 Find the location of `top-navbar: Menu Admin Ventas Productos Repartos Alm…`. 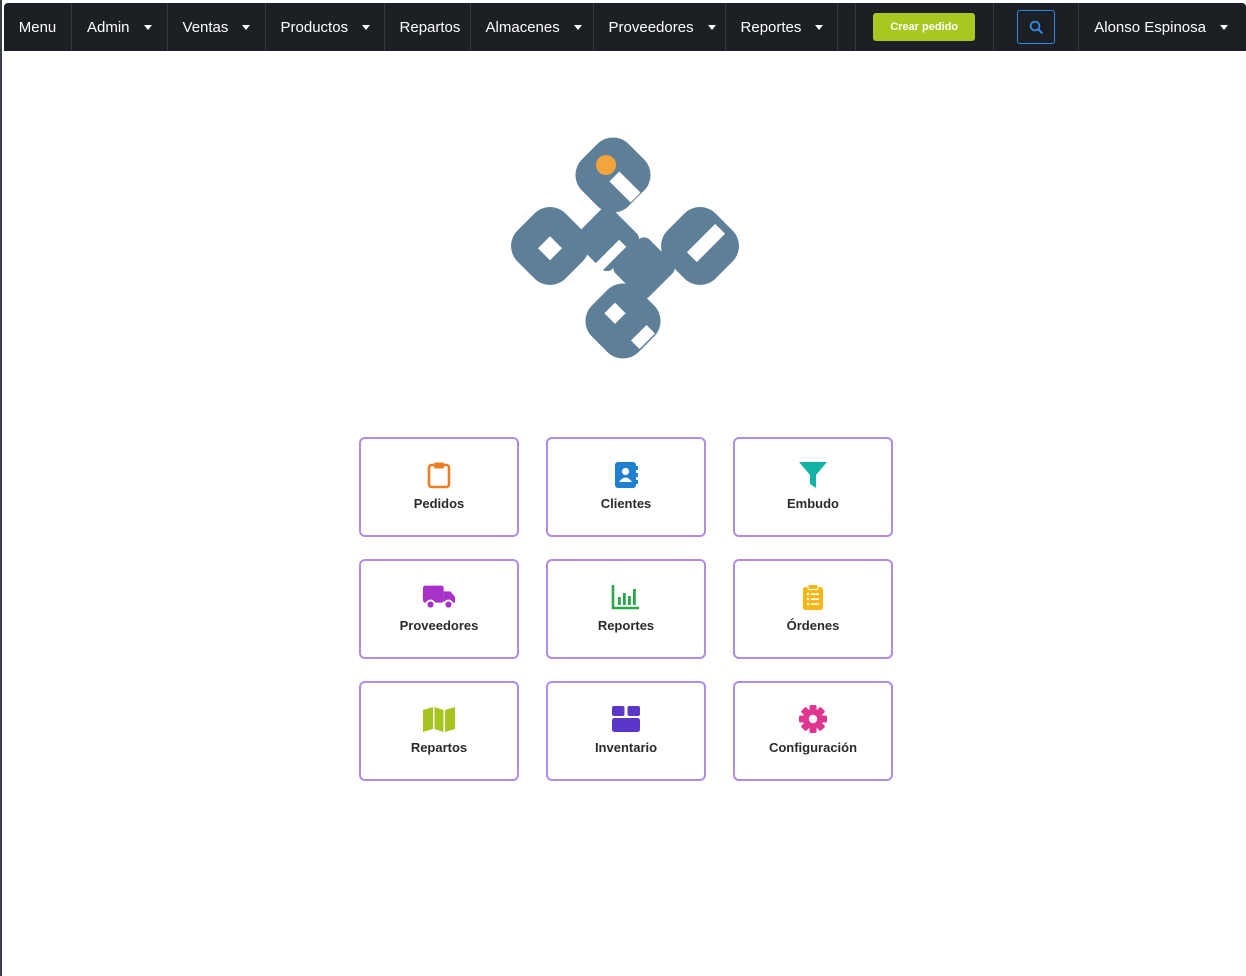

top-navbar: Menu Admin Ventas Productos Repartos Alm… is located at coordinates (625, 27).